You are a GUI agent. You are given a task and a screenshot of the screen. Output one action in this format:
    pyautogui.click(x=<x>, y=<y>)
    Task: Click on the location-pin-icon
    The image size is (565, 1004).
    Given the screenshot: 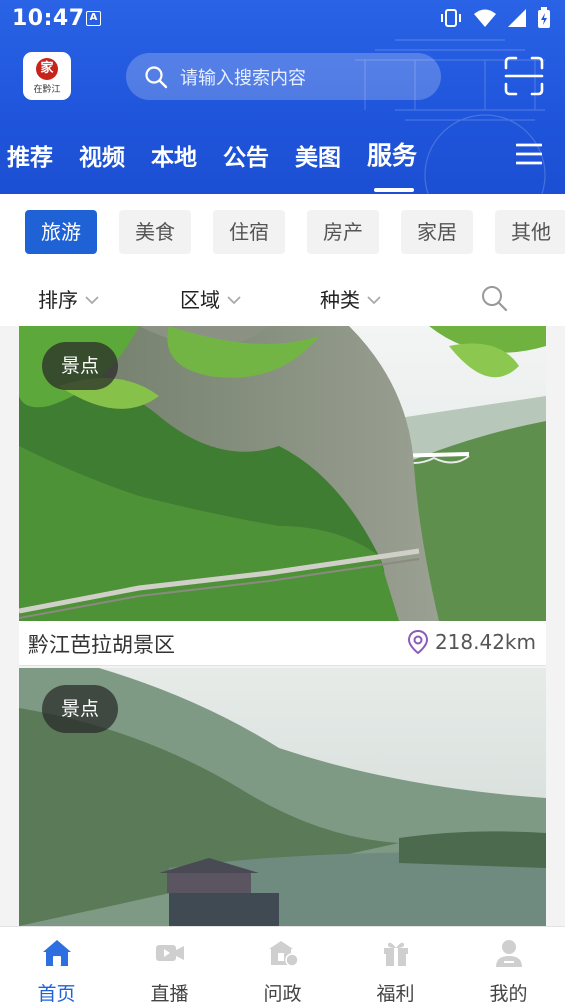 What is the action you would take?
    pyautogui.click(x=417, y=642)
    